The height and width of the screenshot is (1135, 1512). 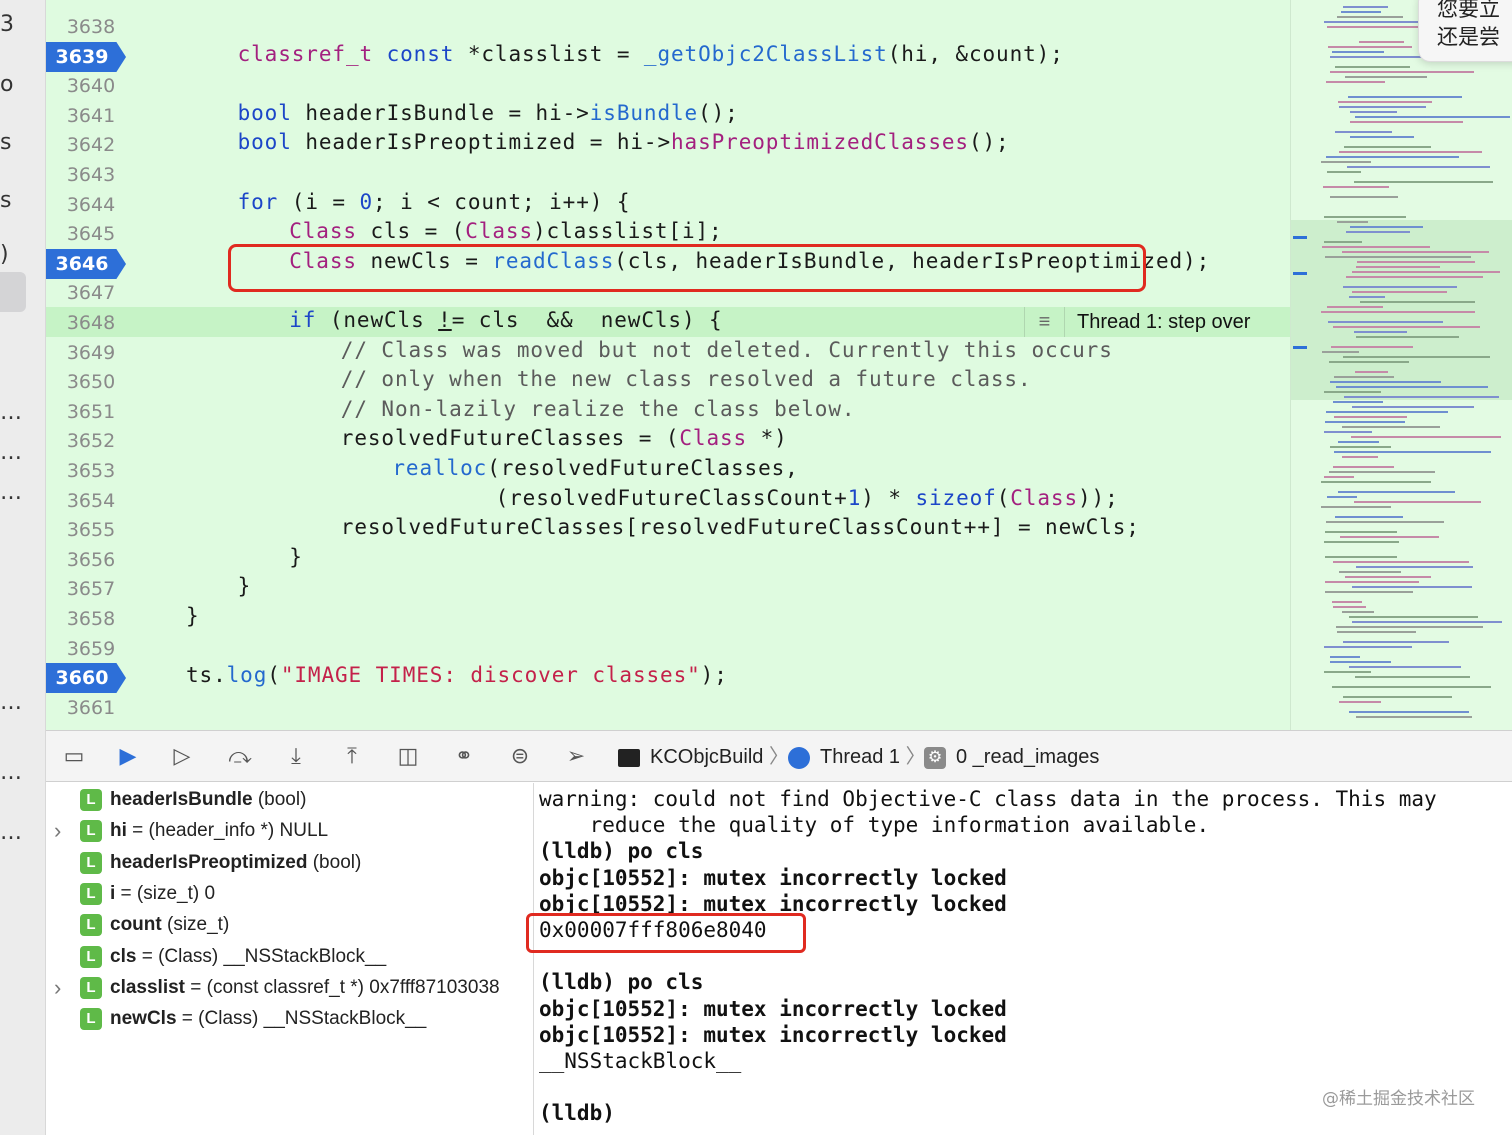 What do you see at coordinates (91, 145) in the screenshot?
I see `line-number: 3642` at bounding box center [91, 145].